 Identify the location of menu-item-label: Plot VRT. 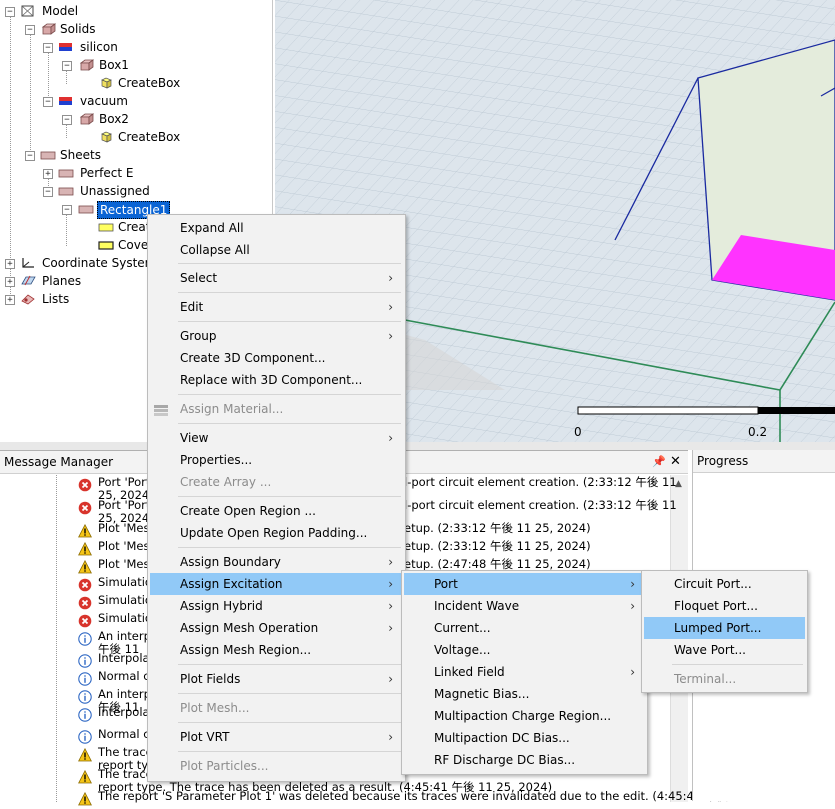
(205, 737).